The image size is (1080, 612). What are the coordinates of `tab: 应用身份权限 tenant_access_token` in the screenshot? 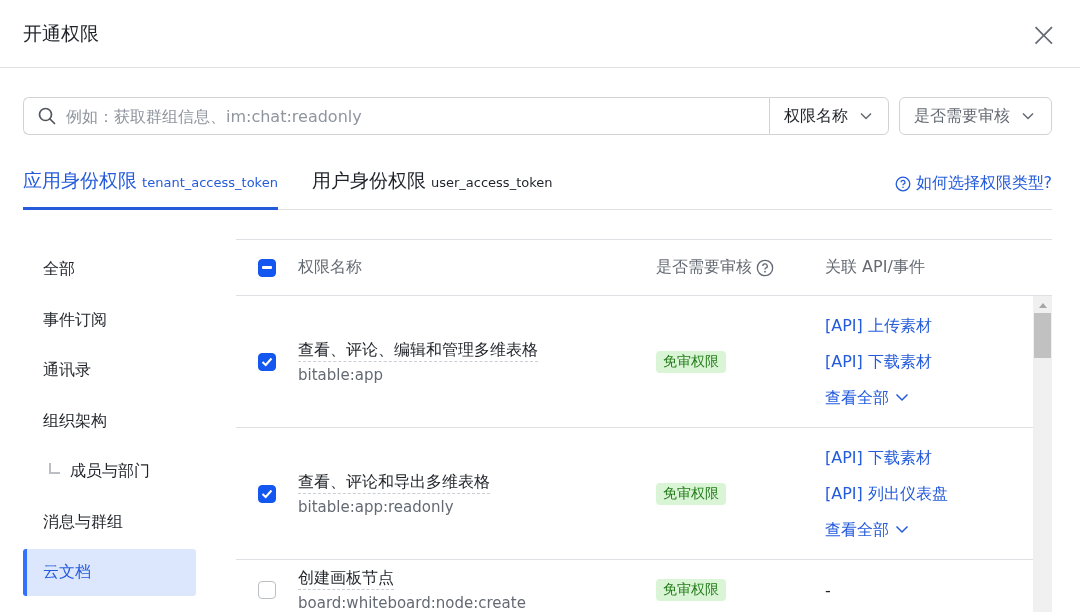 It's located at (150, 189).